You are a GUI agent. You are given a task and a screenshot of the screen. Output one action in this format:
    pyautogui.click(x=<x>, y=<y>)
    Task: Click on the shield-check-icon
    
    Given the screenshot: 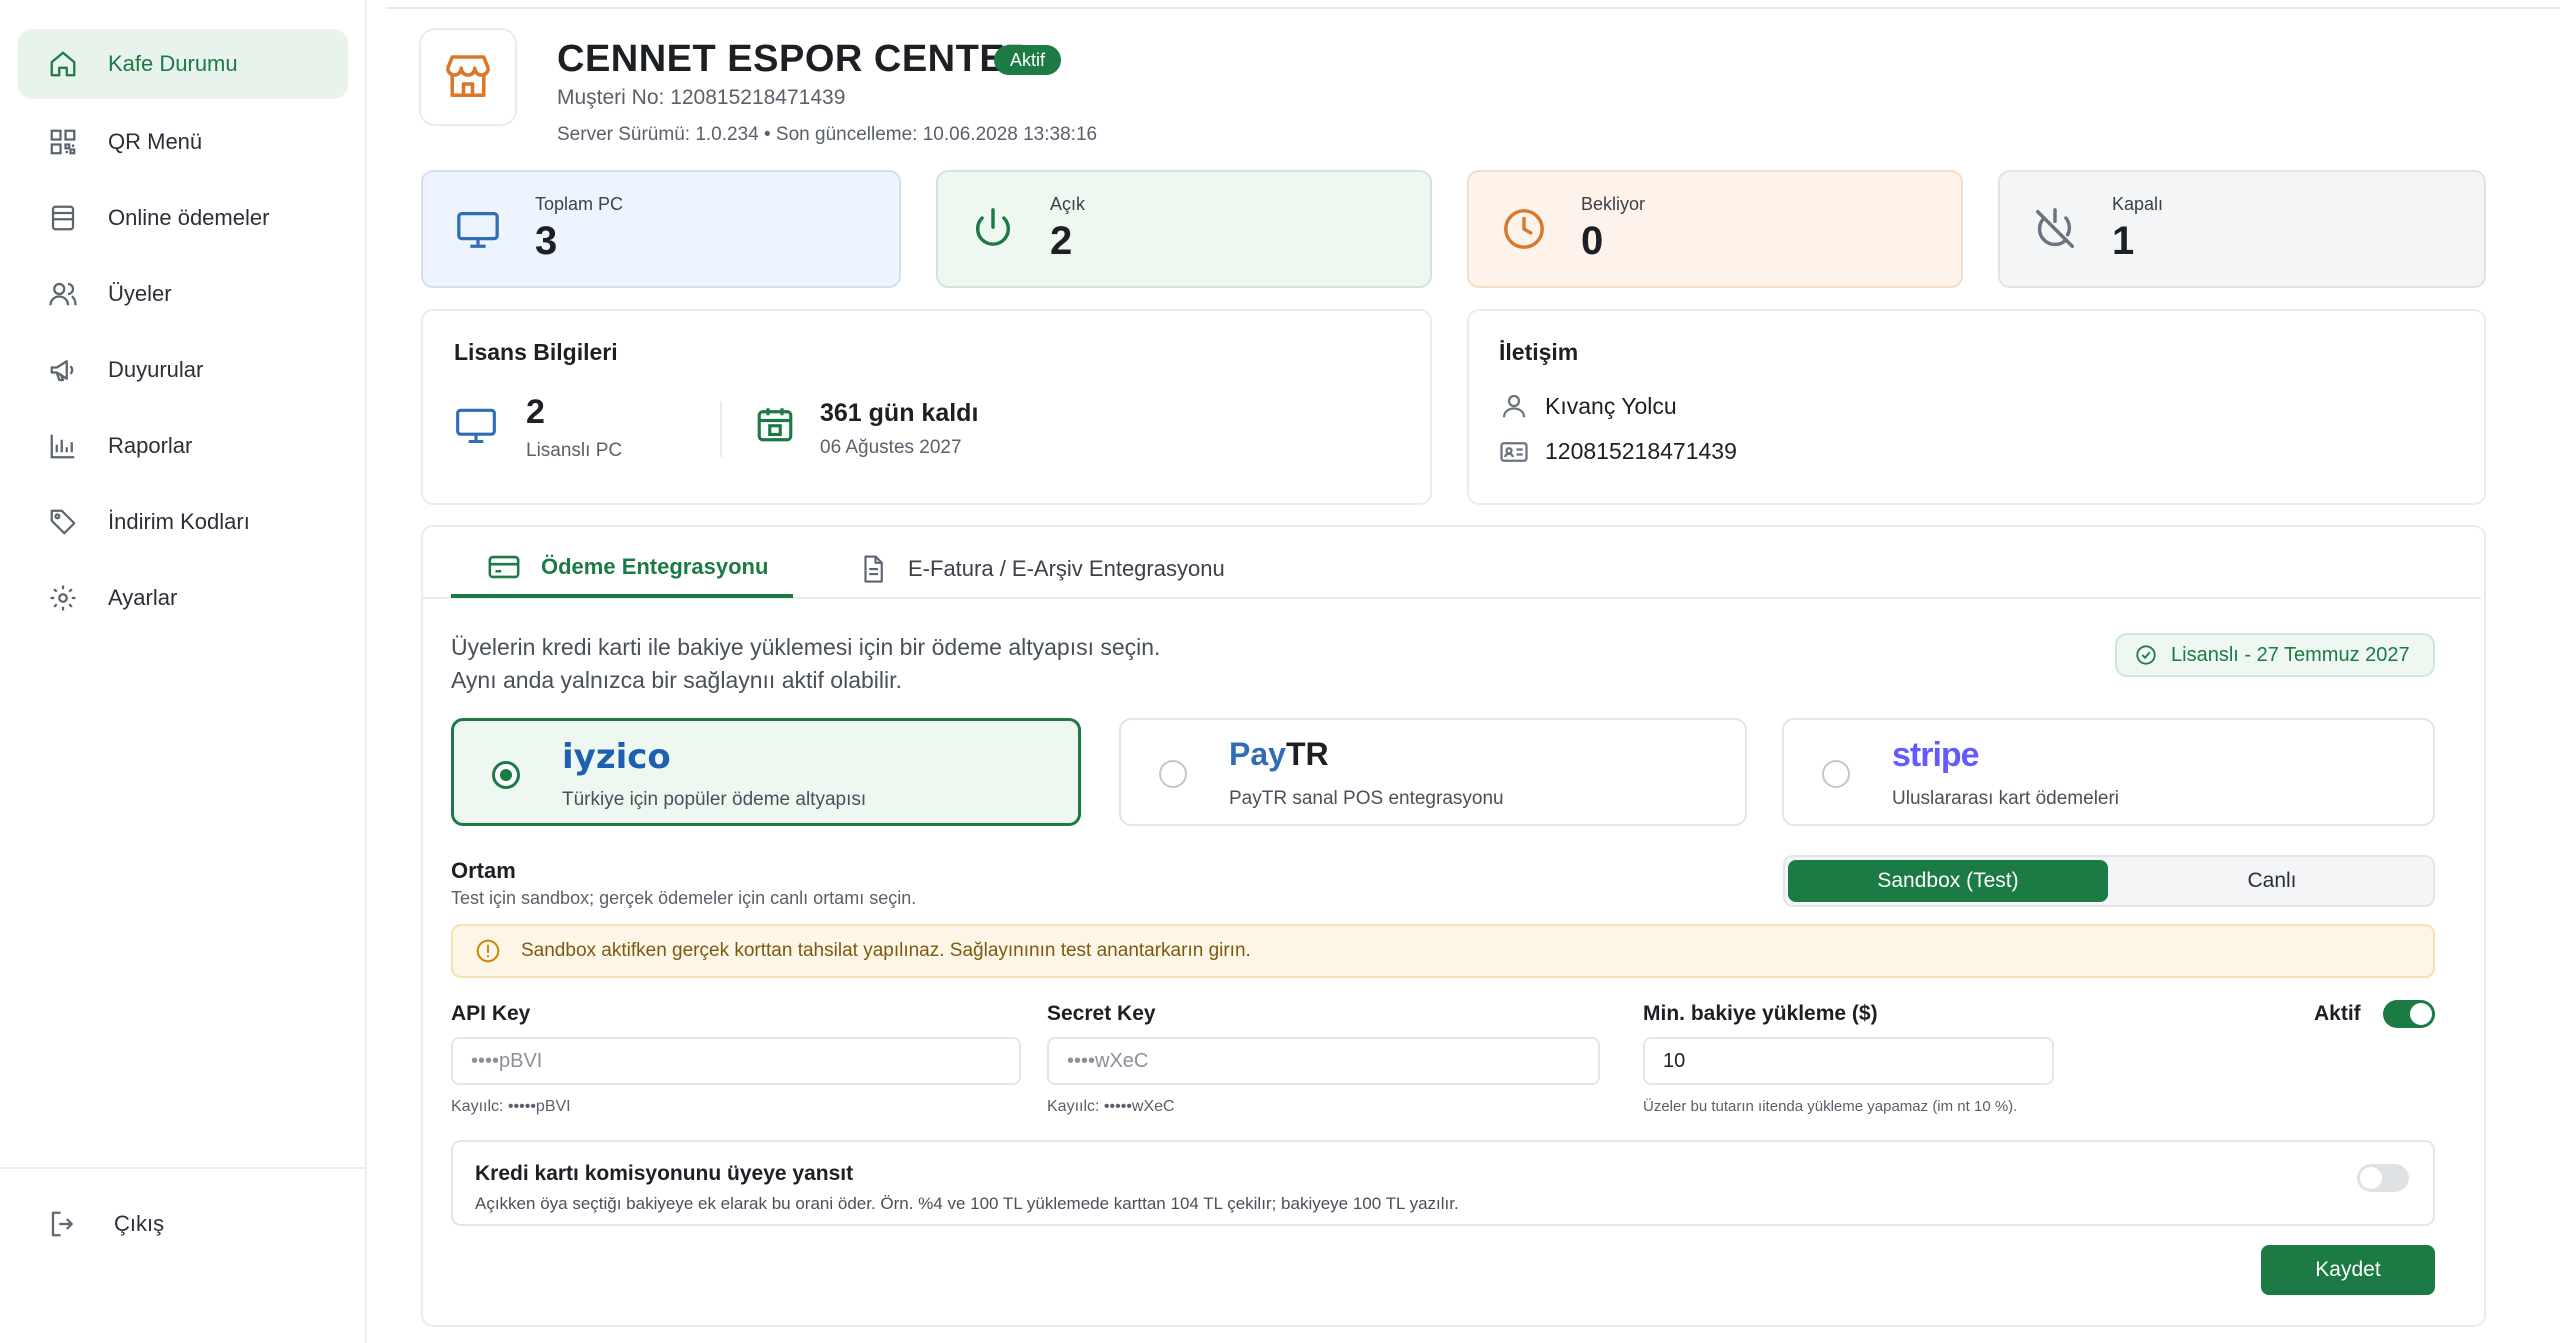 What is the action you would take?
    pyautogui.click(x=2146, y=655)
    